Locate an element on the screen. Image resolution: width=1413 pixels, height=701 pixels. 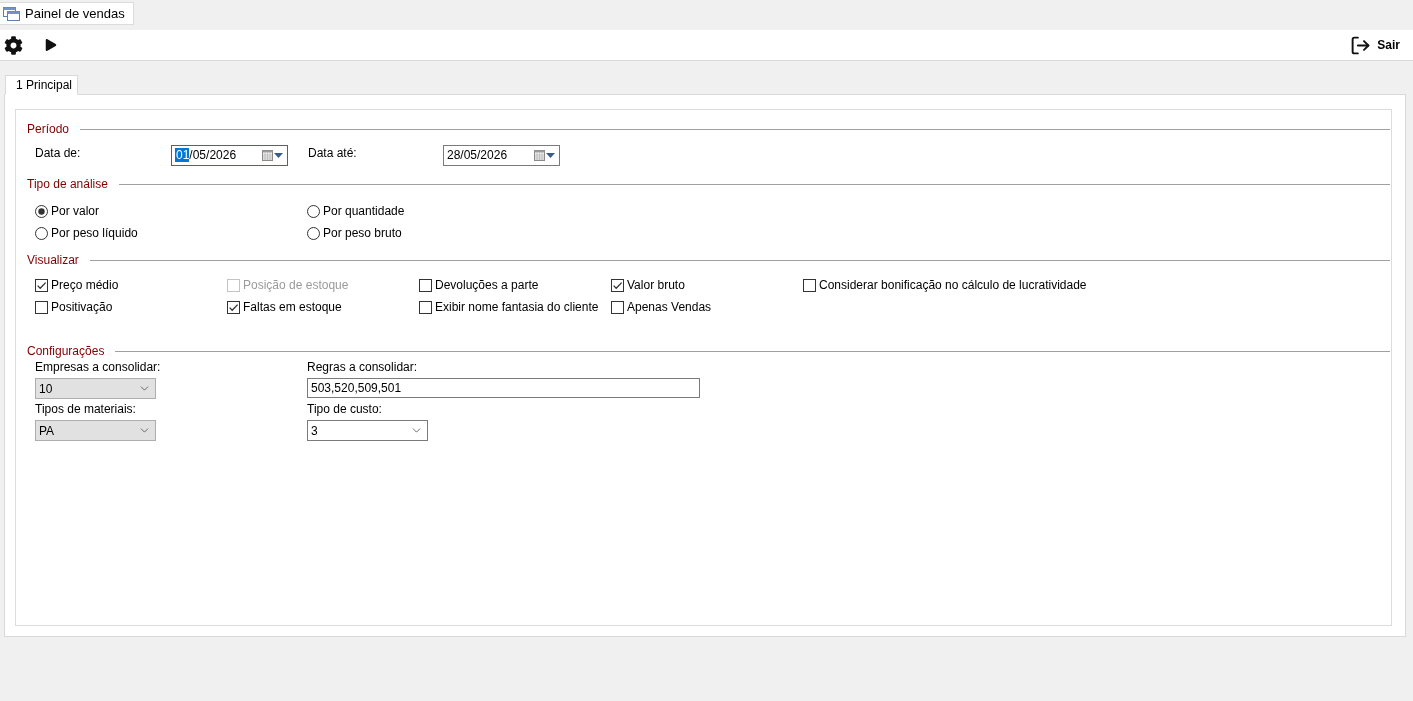
field-label: Data de: is located at coordinates (58, 153).